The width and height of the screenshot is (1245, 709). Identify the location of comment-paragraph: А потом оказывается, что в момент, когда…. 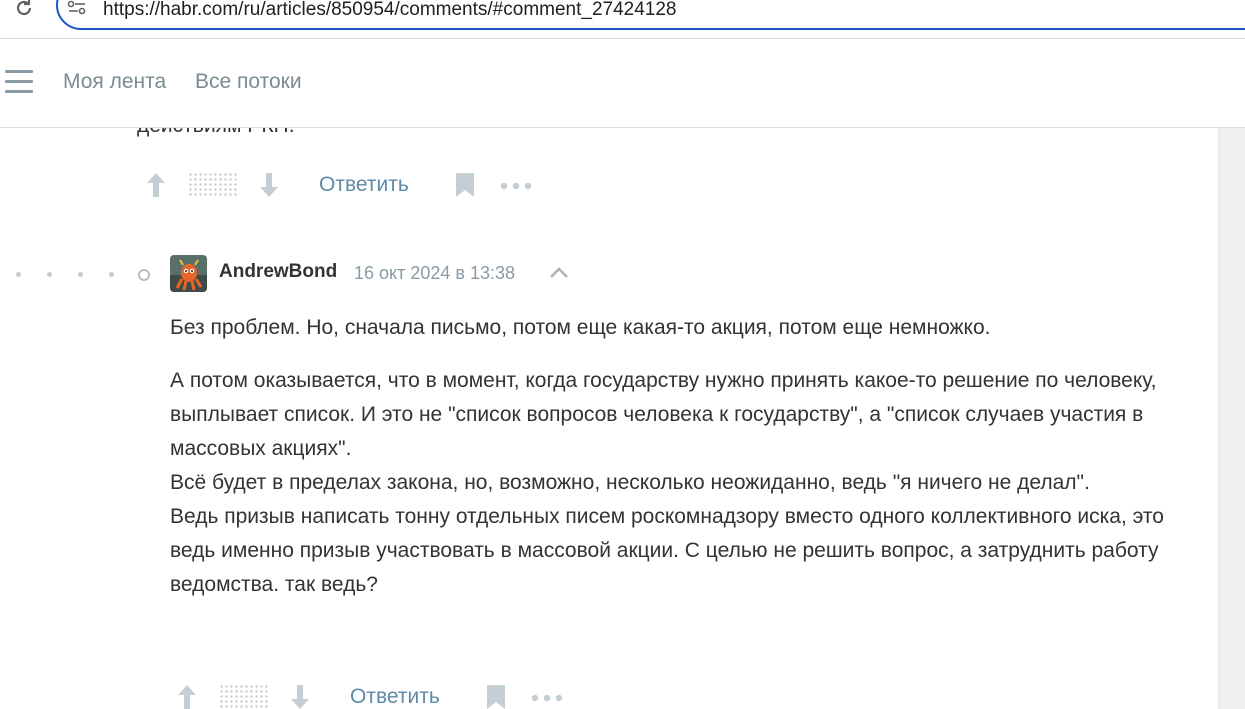
(663, 414).